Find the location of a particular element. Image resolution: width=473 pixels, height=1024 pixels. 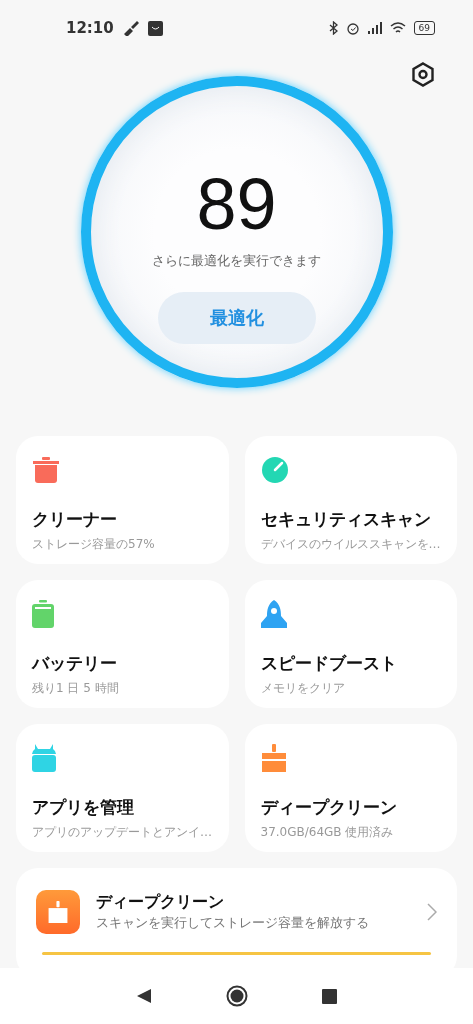

card-subtitle: 残り1 日 5 時間 is located at coordinates (76, 688).